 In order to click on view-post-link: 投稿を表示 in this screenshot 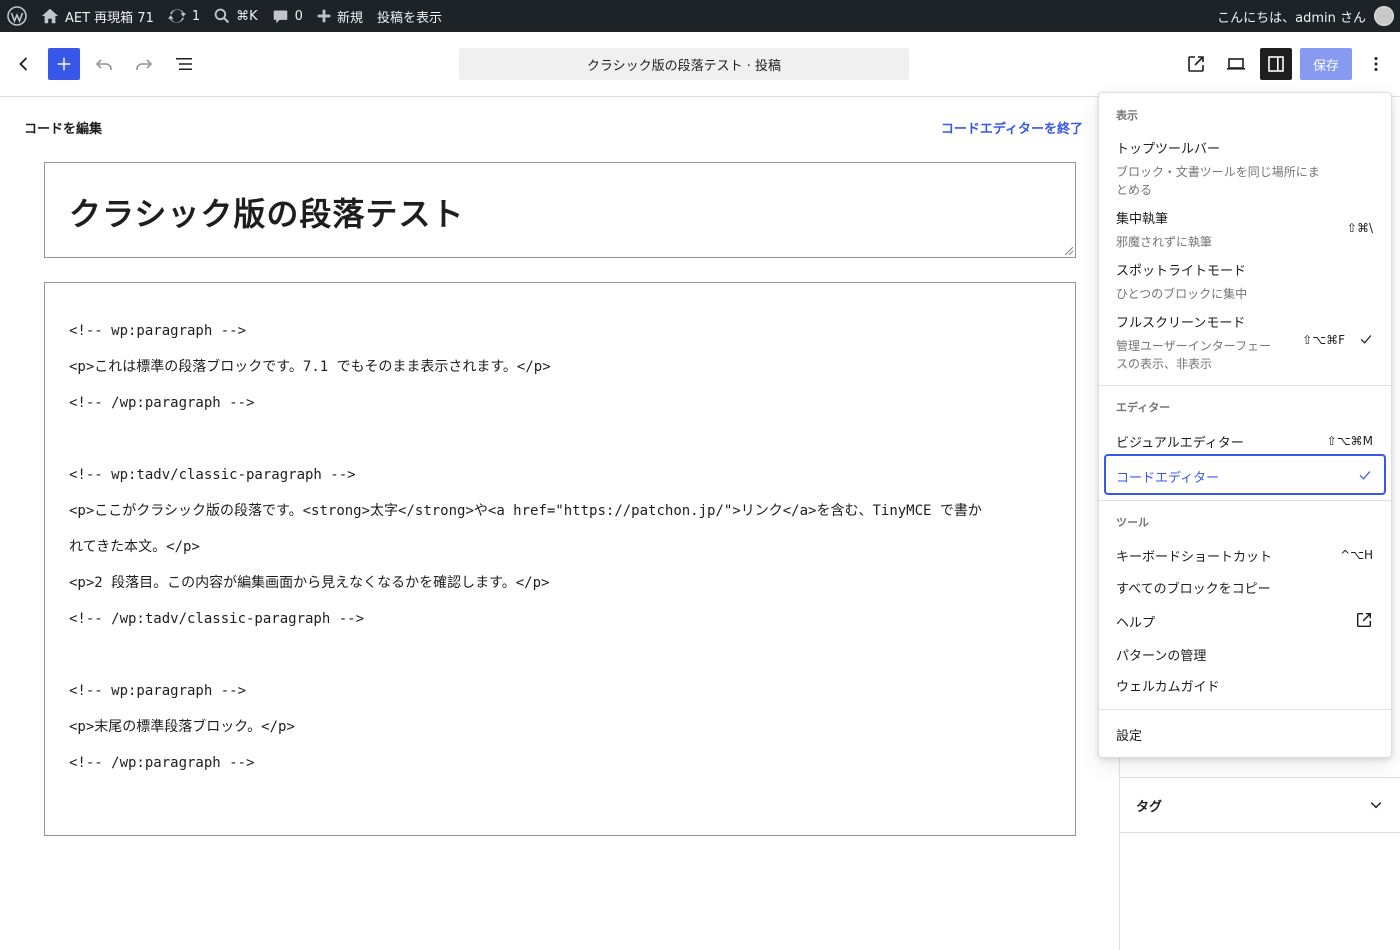, I will do `click(409, 16)`.